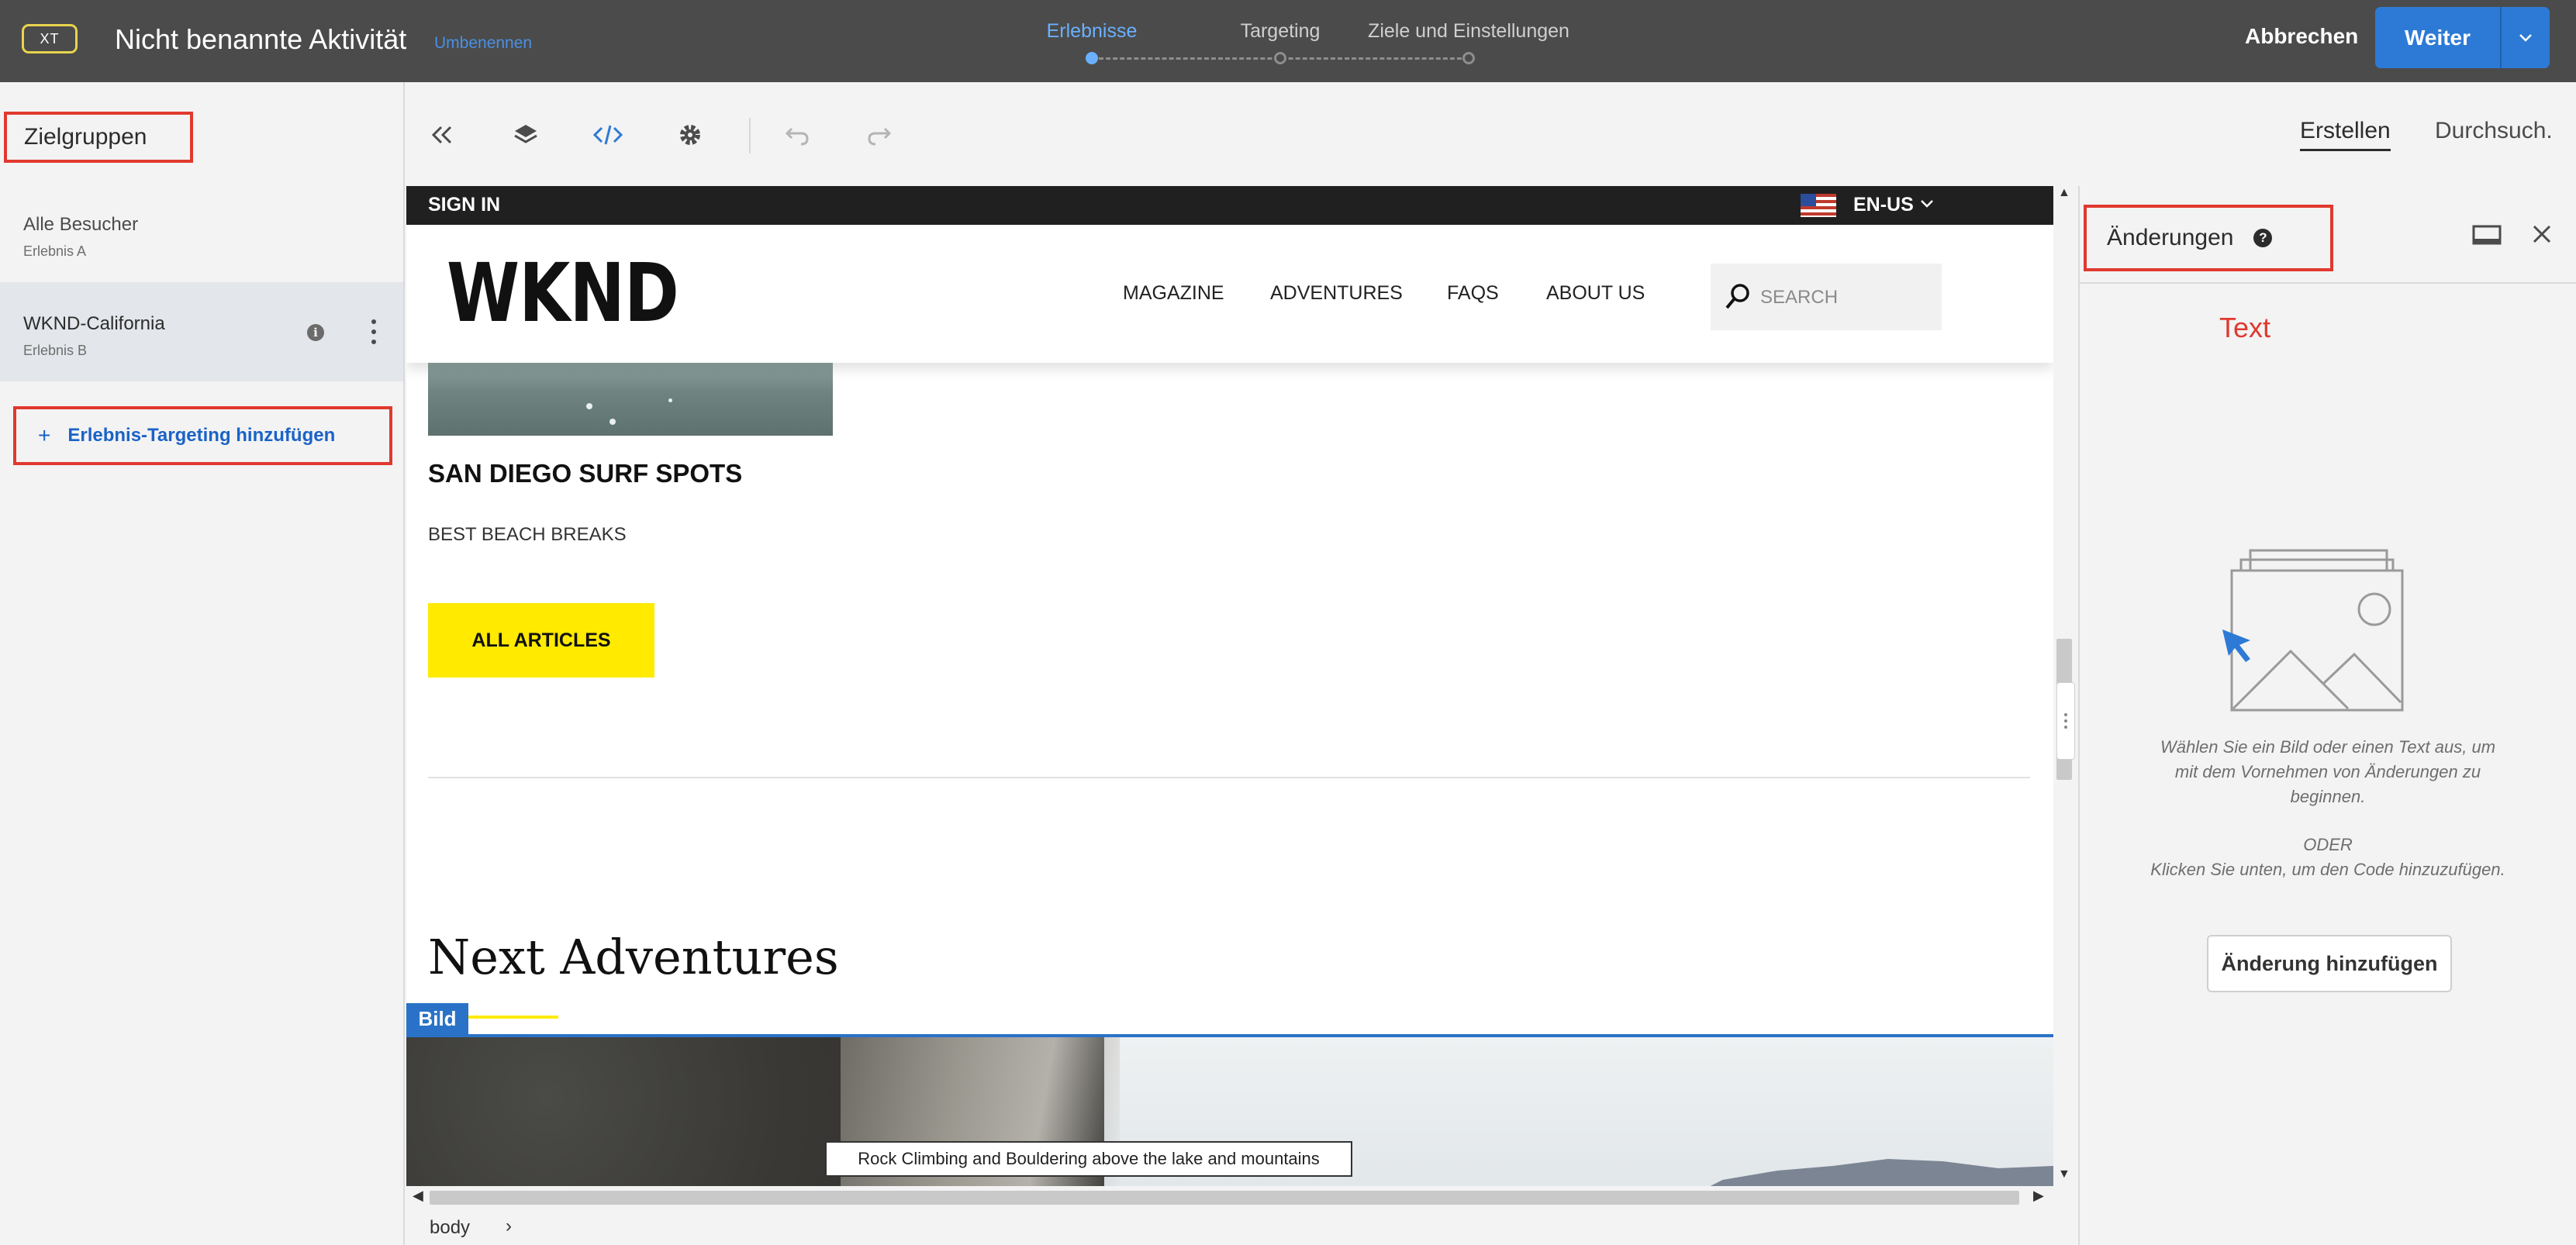 The image size is (2576, 1245). I want to click on all-articles-button: ALL ARTICLES, so click(541, 640).